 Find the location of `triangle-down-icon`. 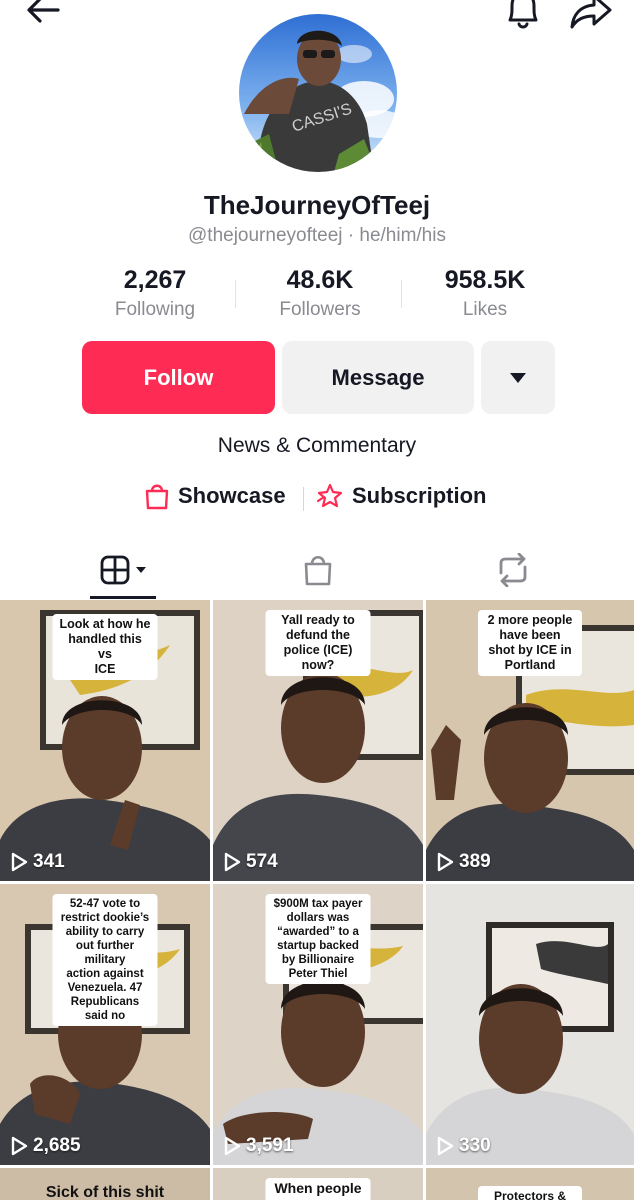

triangle-down-icon is located at coordinates (518, 377).